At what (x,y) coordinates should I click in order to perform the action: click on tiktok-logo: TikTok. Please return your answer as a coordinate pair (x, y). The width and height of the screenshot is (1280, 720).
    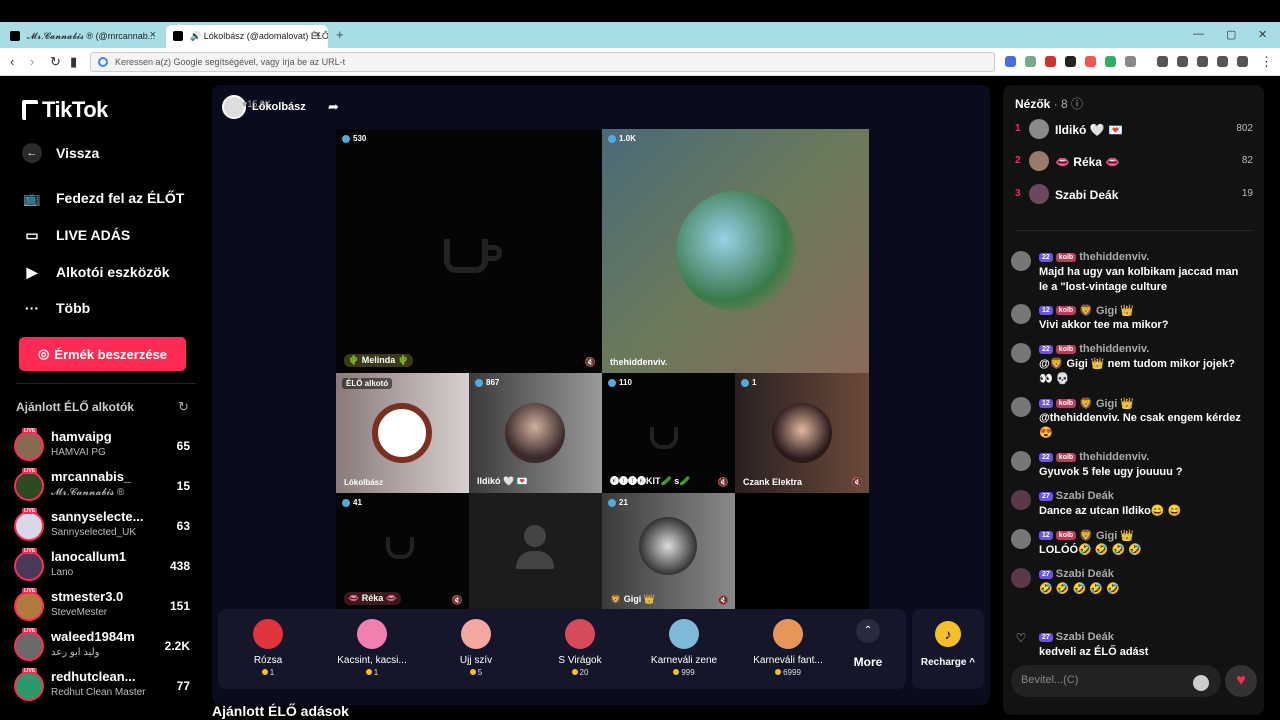
    Looking at the image, I should click on (65, 110).